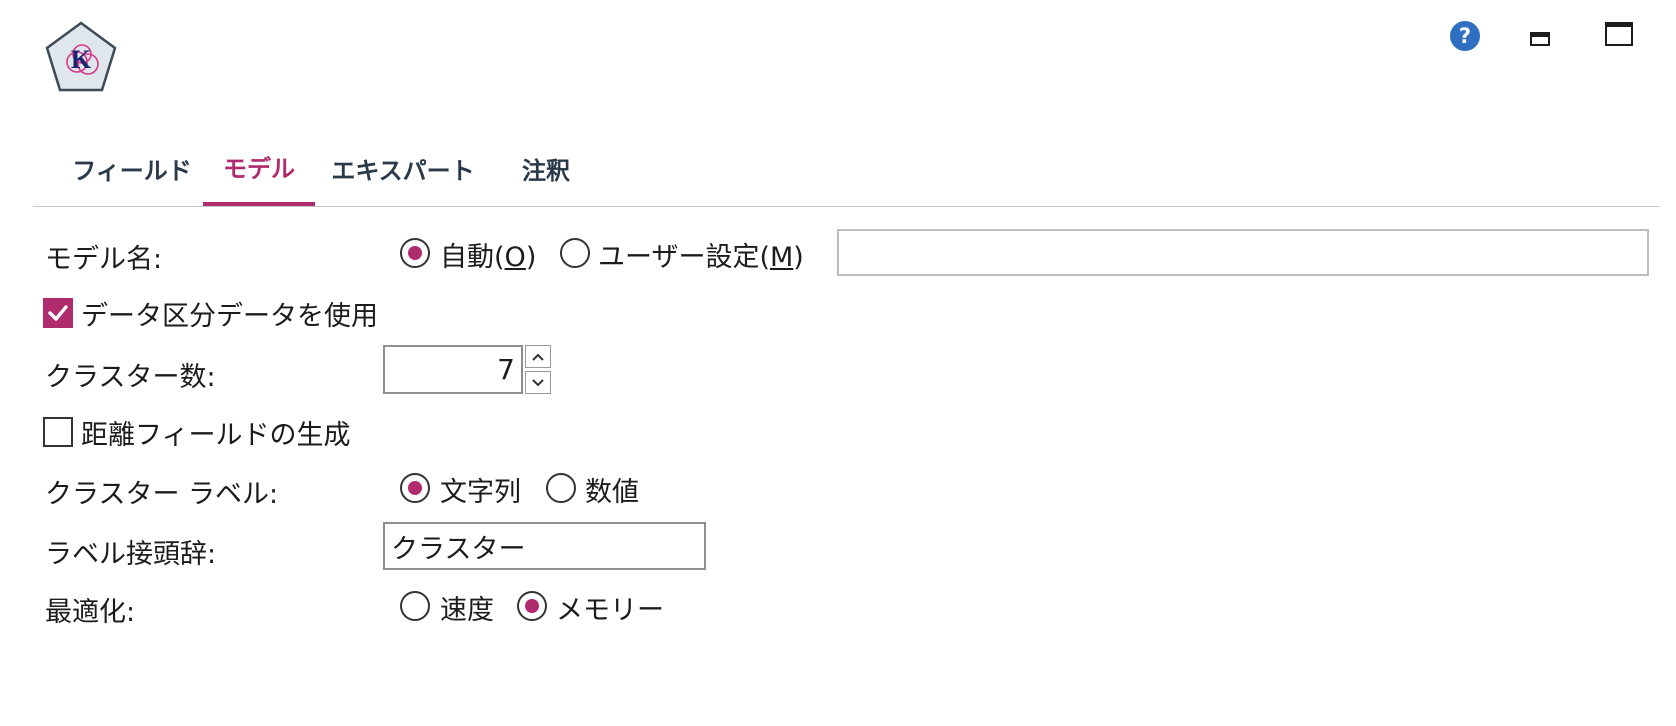 The height and width of the screenshot is (726, 1676). What do you see at coordinates (575, 253) in the screenshot?
I see `model-name-custom-radio` at bounding box center [575, 253].